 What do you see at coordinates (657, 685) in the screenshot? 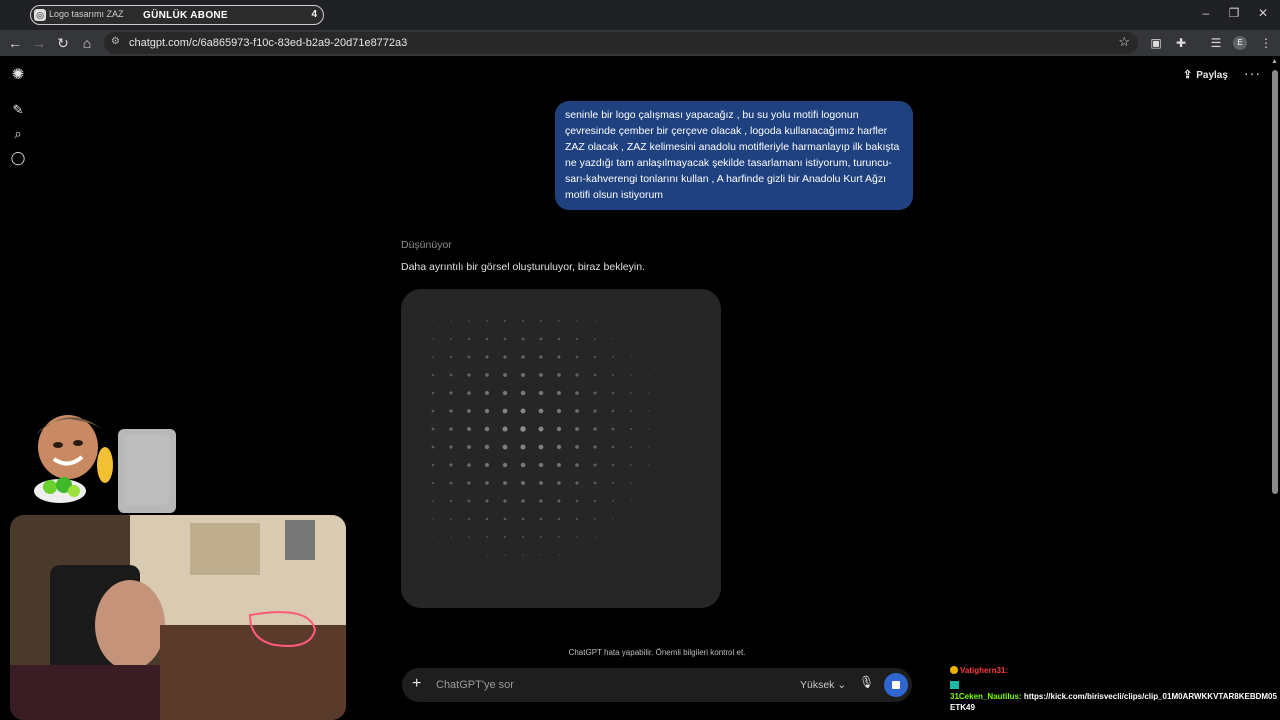
I see `prompt-composer: + ChatGPT'ye sor Yüksek ⌄ 🎙` at bounding box center [657, 685].